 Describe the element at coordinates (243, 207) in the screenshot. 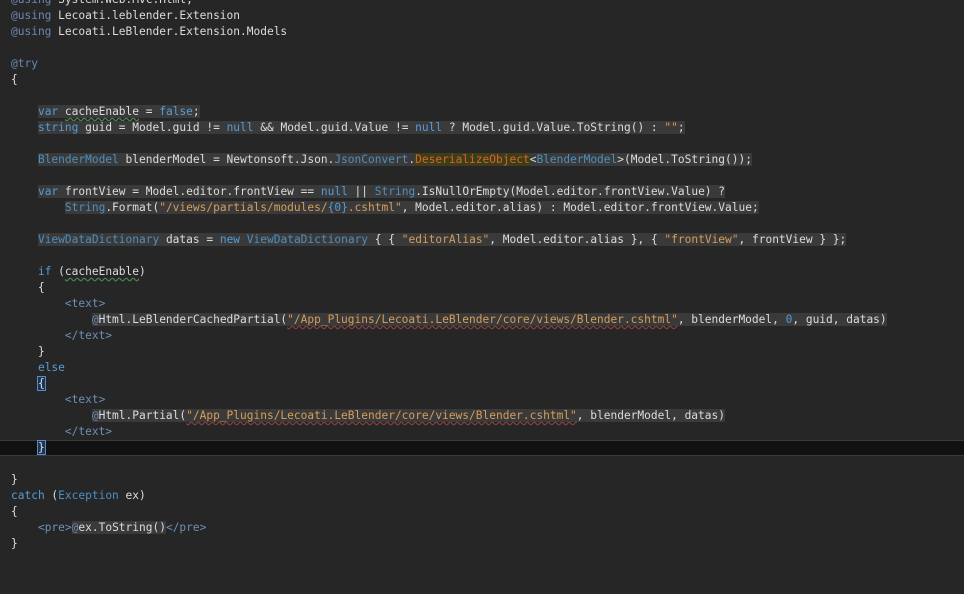

I see `code-token: "/views/partials/modules/` at that location.